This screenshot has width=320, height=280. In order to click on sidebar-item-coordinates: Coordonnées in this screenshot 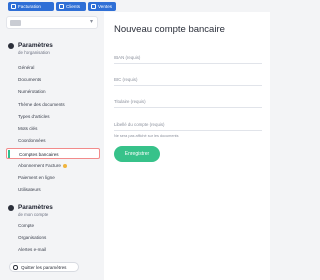, I will do `click(53, 140)`.